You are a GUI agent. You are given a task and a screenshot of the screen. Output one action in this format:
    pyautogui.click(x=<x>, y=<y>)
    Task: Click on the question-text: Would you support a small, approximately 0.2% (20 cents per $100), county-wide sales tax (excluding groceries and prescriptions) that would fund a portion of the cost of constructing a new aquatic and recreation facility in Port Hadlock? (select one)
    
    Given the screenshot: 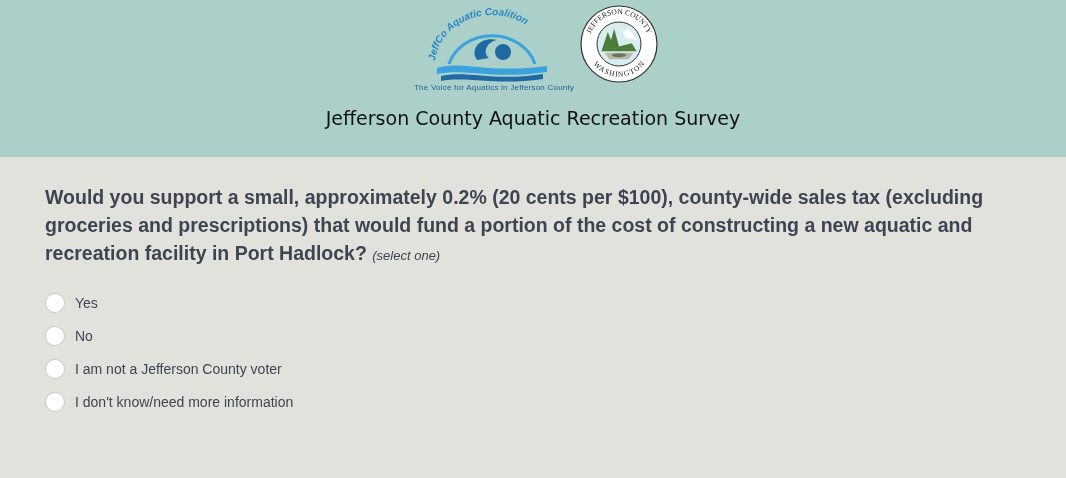 What is the action you would take?
    pyautogui.click(x=515, y=225)
    